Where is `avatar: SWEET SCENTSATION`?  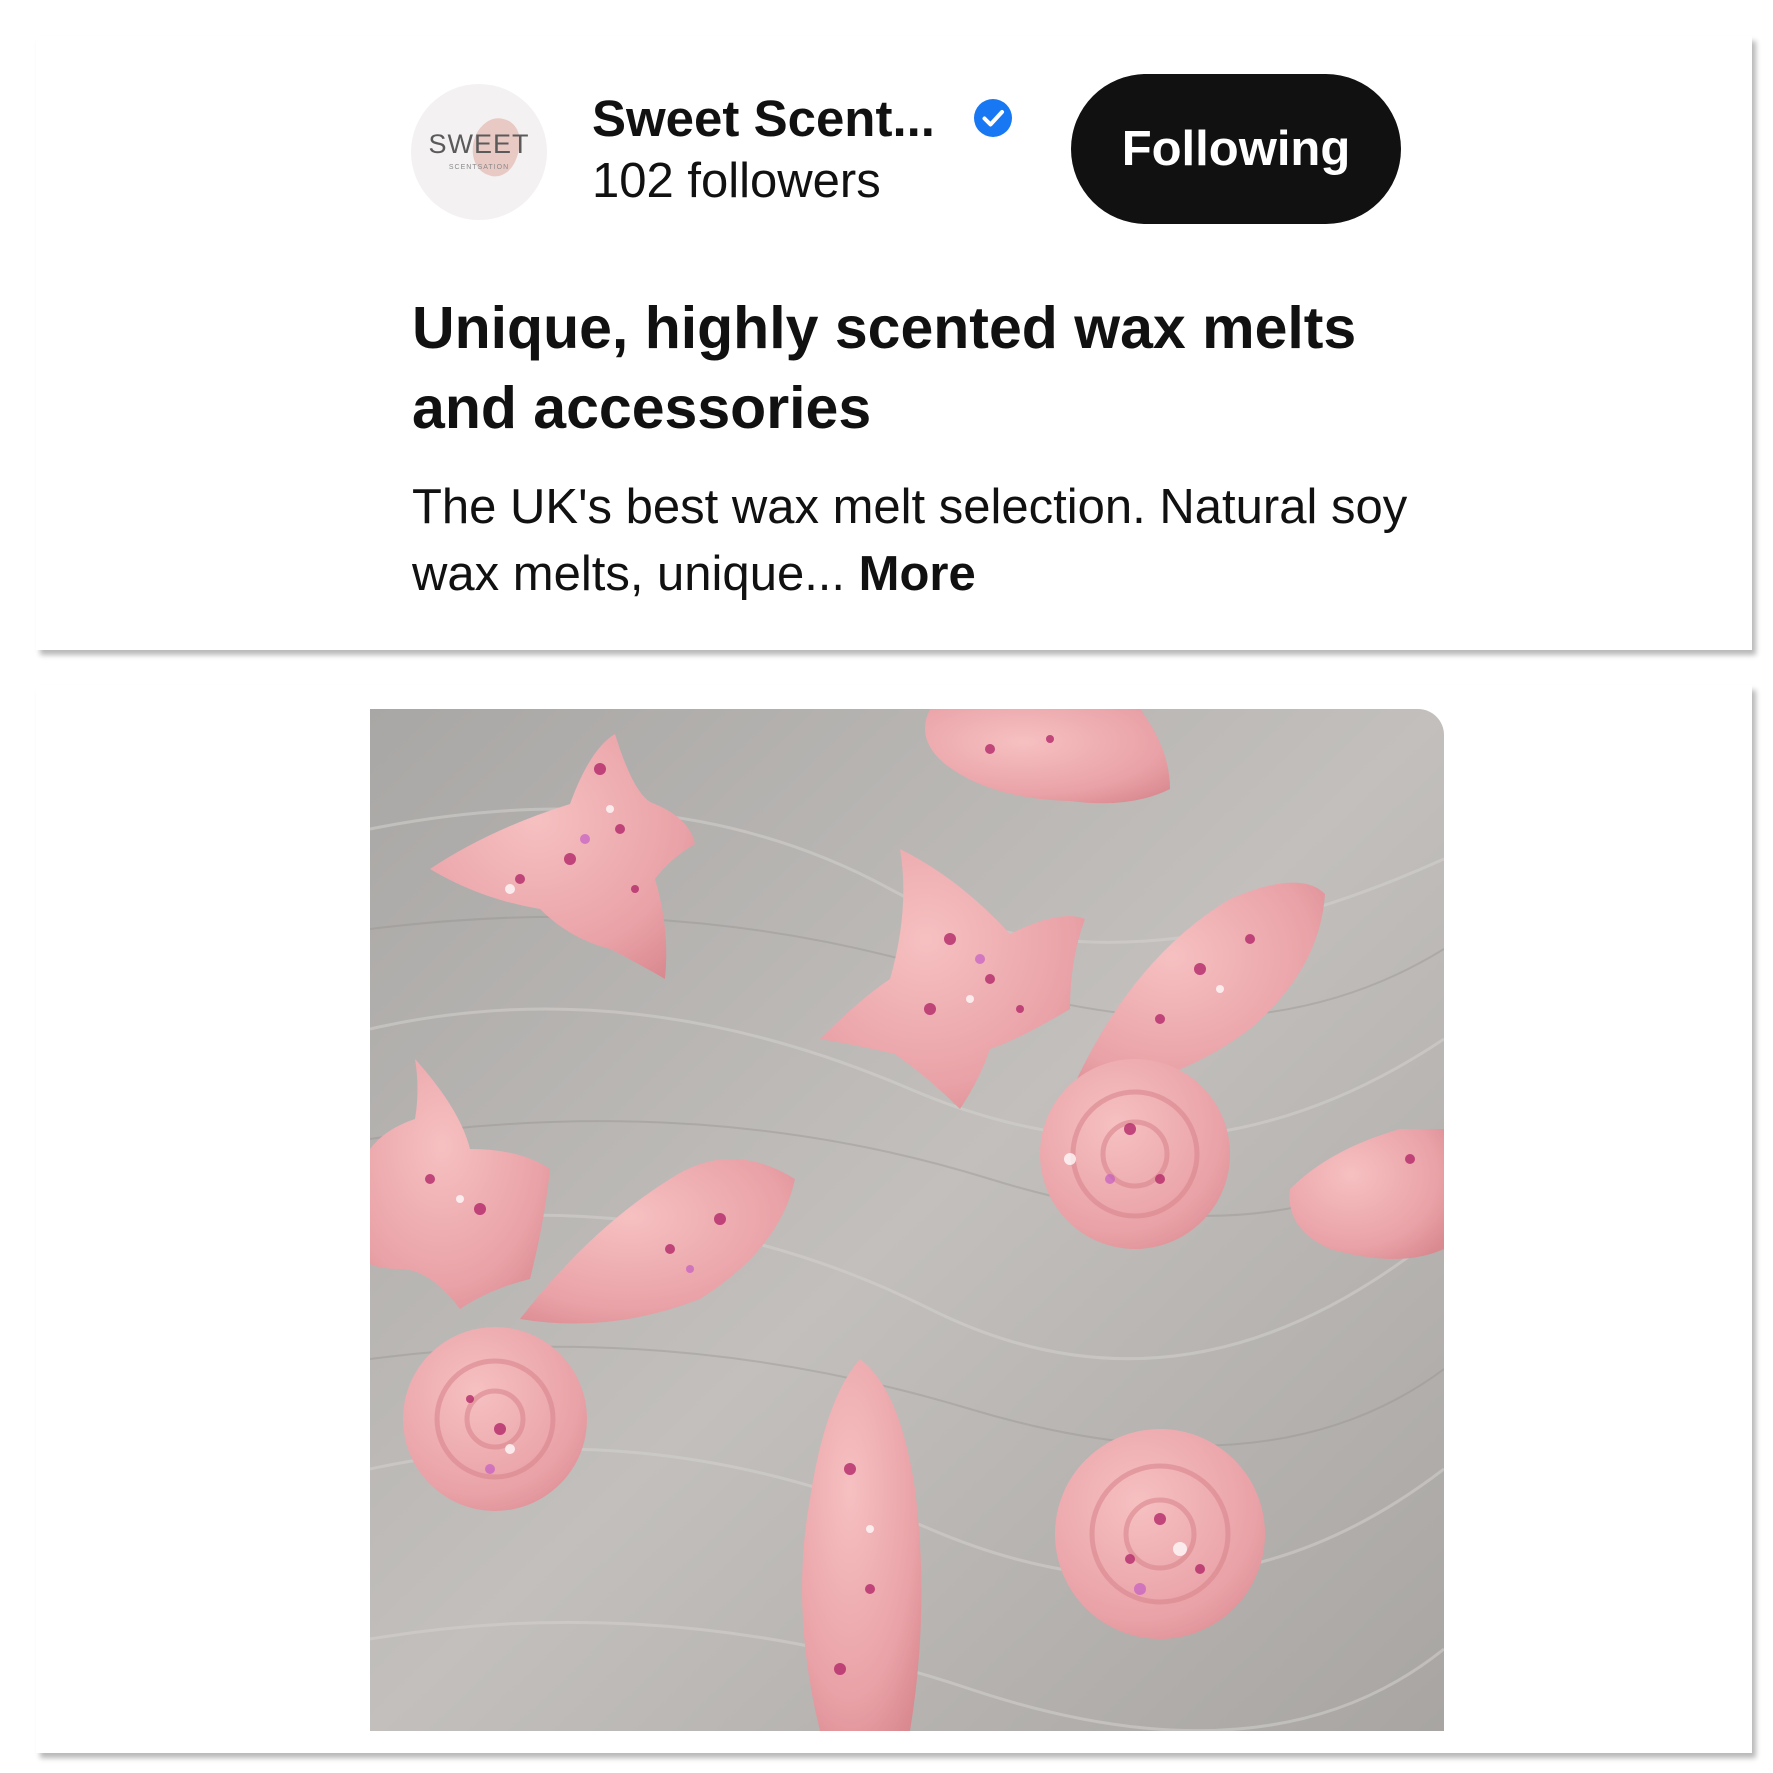 avatar: SWEET SCENTSATION is located at coordinates (479, 152).